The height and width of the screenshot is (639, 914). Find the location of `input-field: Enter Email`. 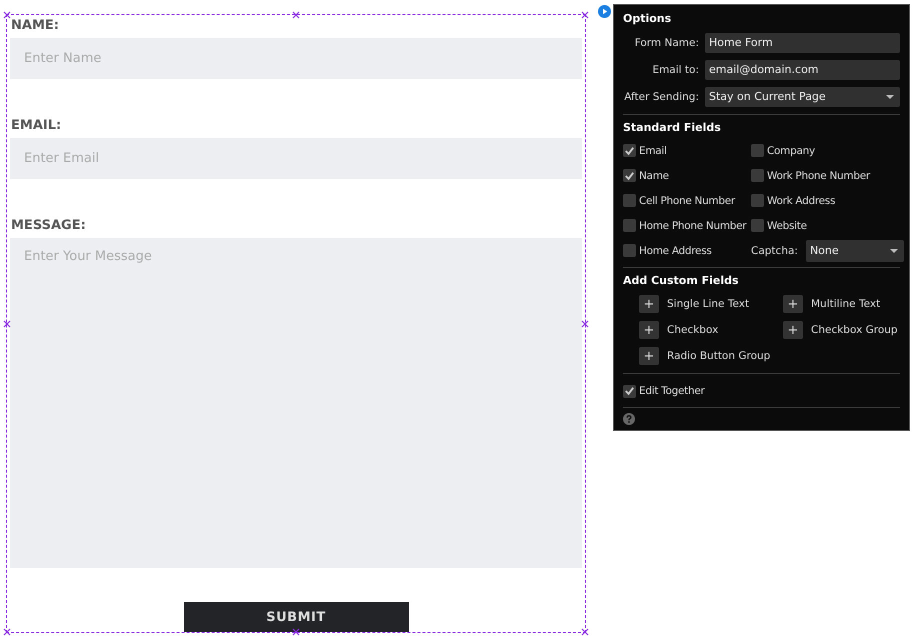

input-field: Enter Email is located at coordinates (296, 158).